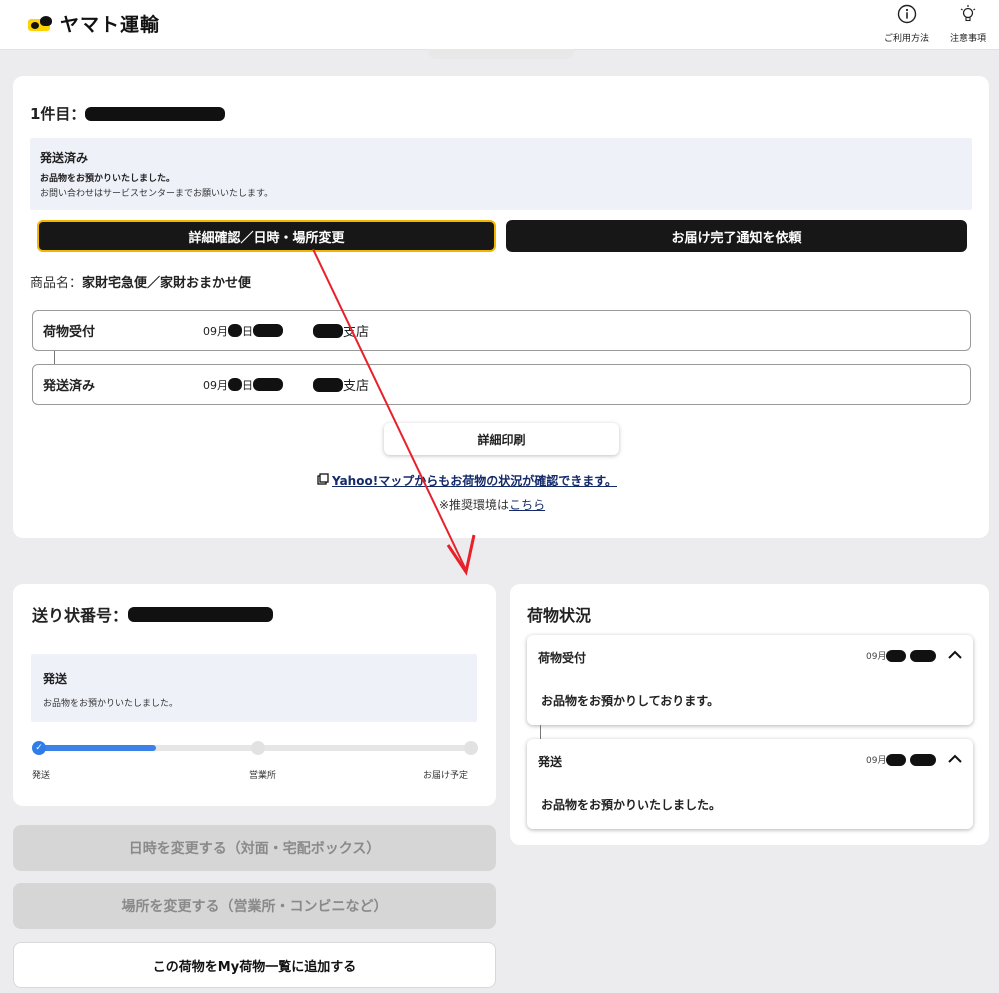  I want to click on recommended-env-link: こちら, so click(527, 505).